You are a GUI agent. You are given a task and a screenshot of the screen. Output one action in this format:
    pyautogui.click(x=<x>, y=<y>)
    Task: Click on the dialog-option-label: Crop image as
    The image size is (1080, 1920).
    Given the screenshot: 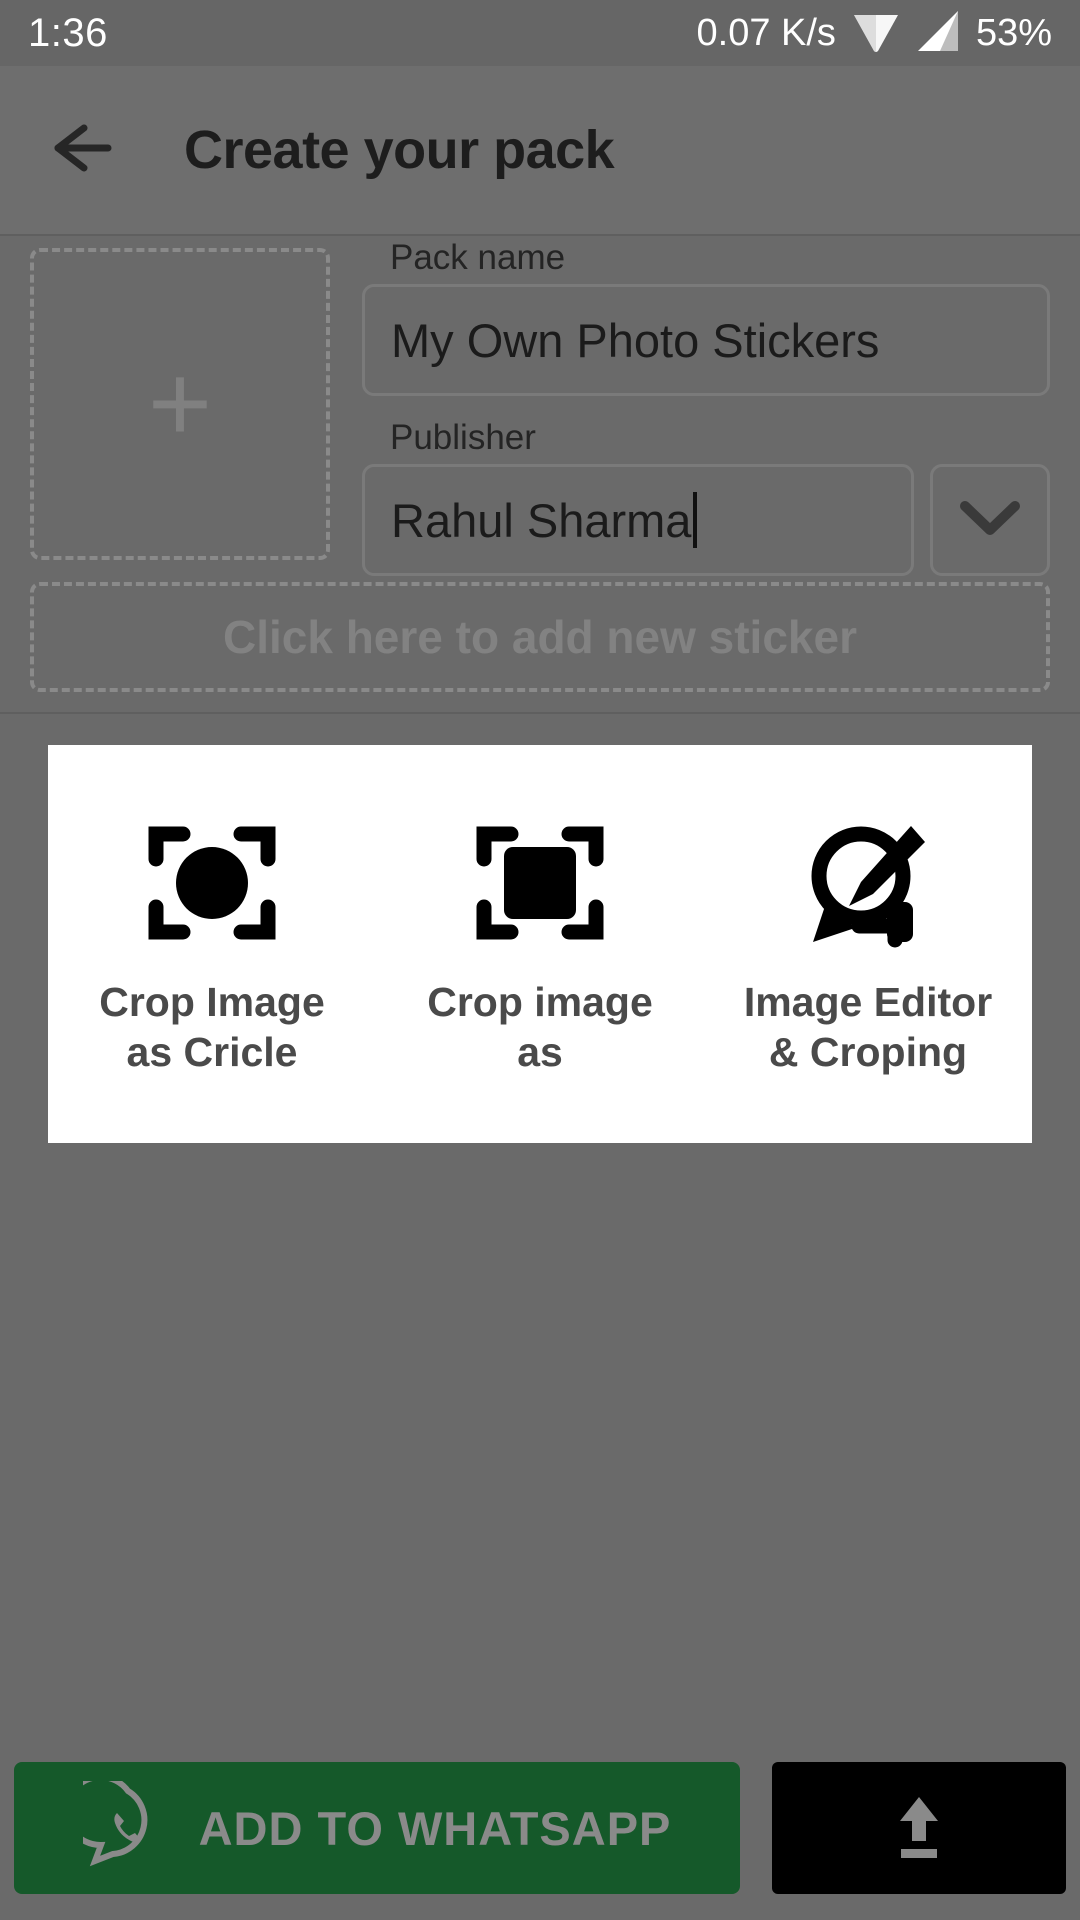 What is the action you would take?
    pyautogui.click(x=540, y=1027)
    